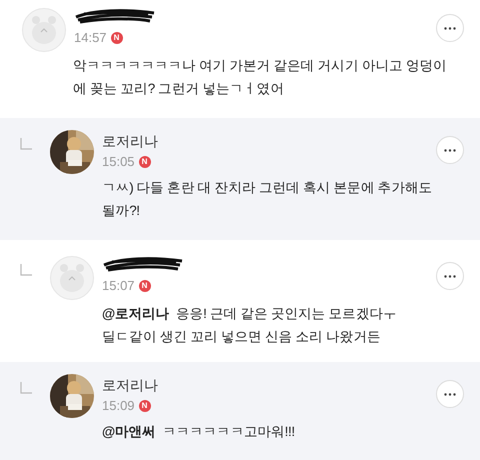  I want to click on comment-text: @마앤써 ㅋㅋㅋㅋㅋㅋ고마워!!!, so click(198, 432).